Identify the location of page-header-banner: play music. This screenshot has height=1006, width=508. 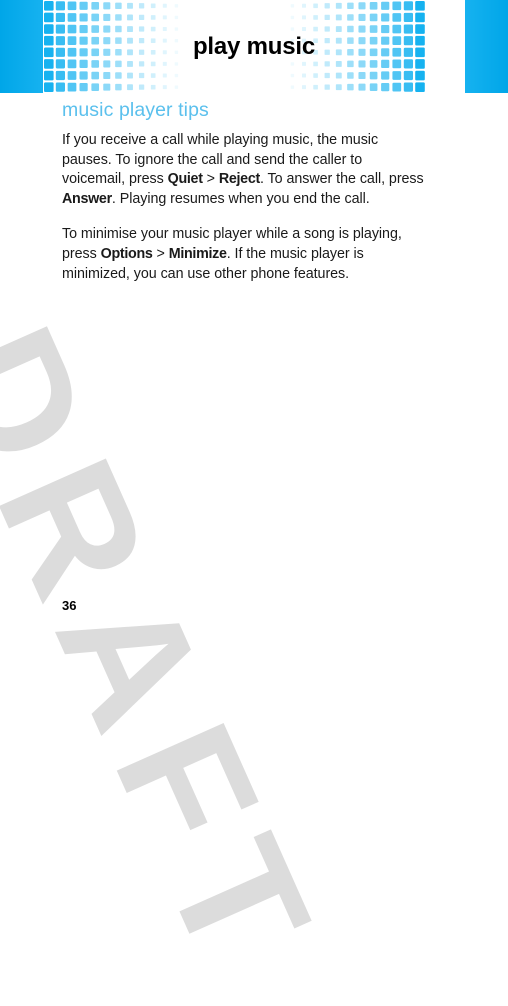
(254, 46).